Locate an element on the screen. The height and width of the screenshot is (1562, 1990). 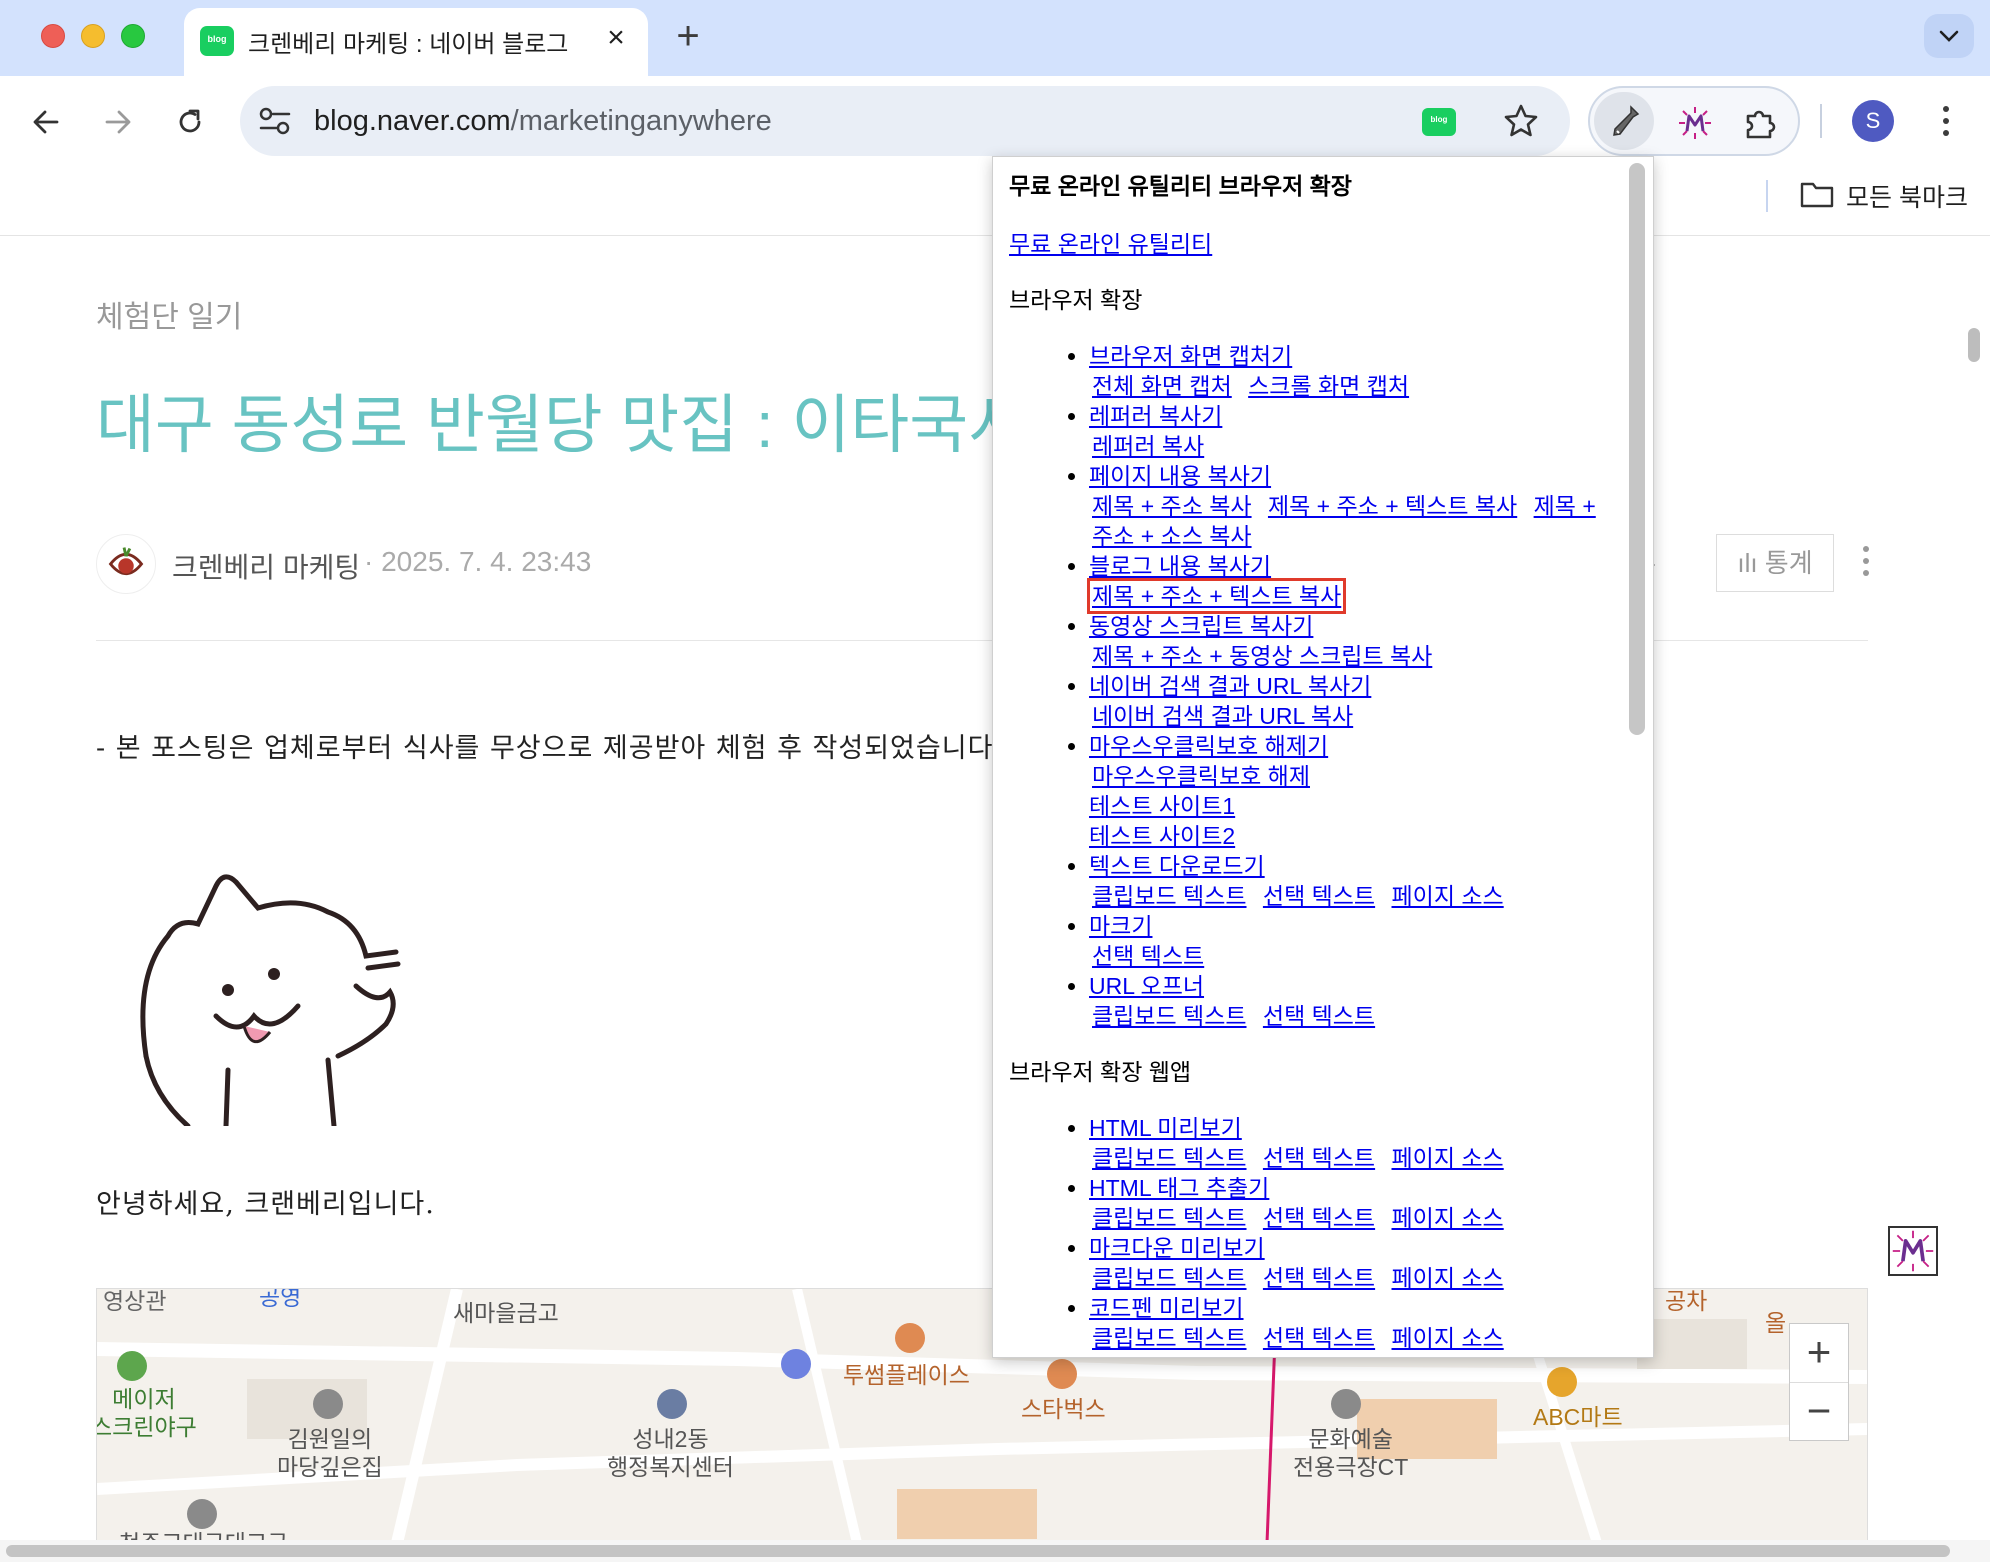
tab-search-button is located at coordinates (1949, 36).